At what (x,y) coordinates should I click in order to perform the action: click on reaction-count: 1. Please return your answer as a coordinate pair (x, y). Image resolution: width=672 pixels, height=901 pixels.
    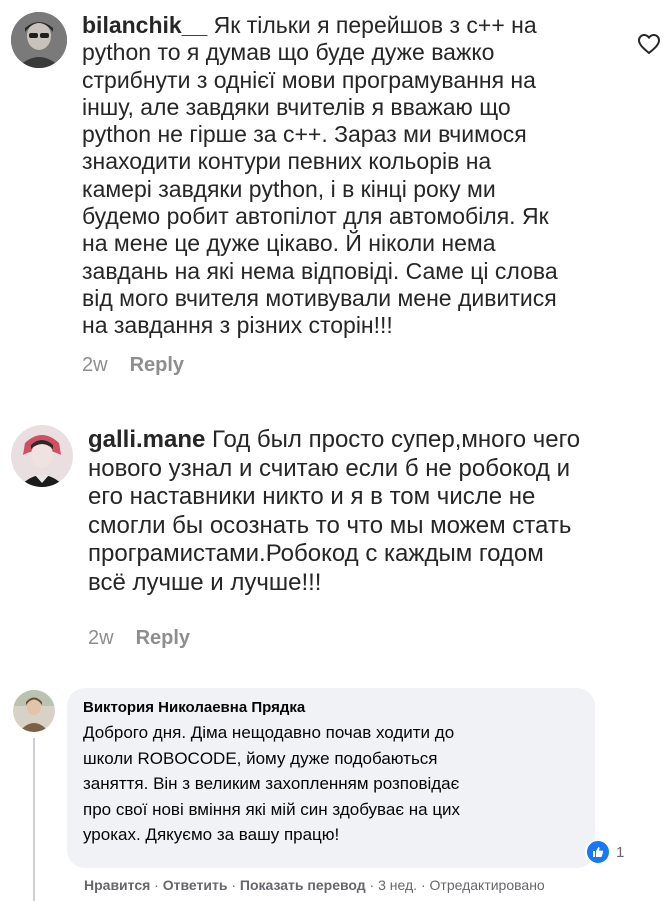
    Looking at the image, I should click on (620, 852).